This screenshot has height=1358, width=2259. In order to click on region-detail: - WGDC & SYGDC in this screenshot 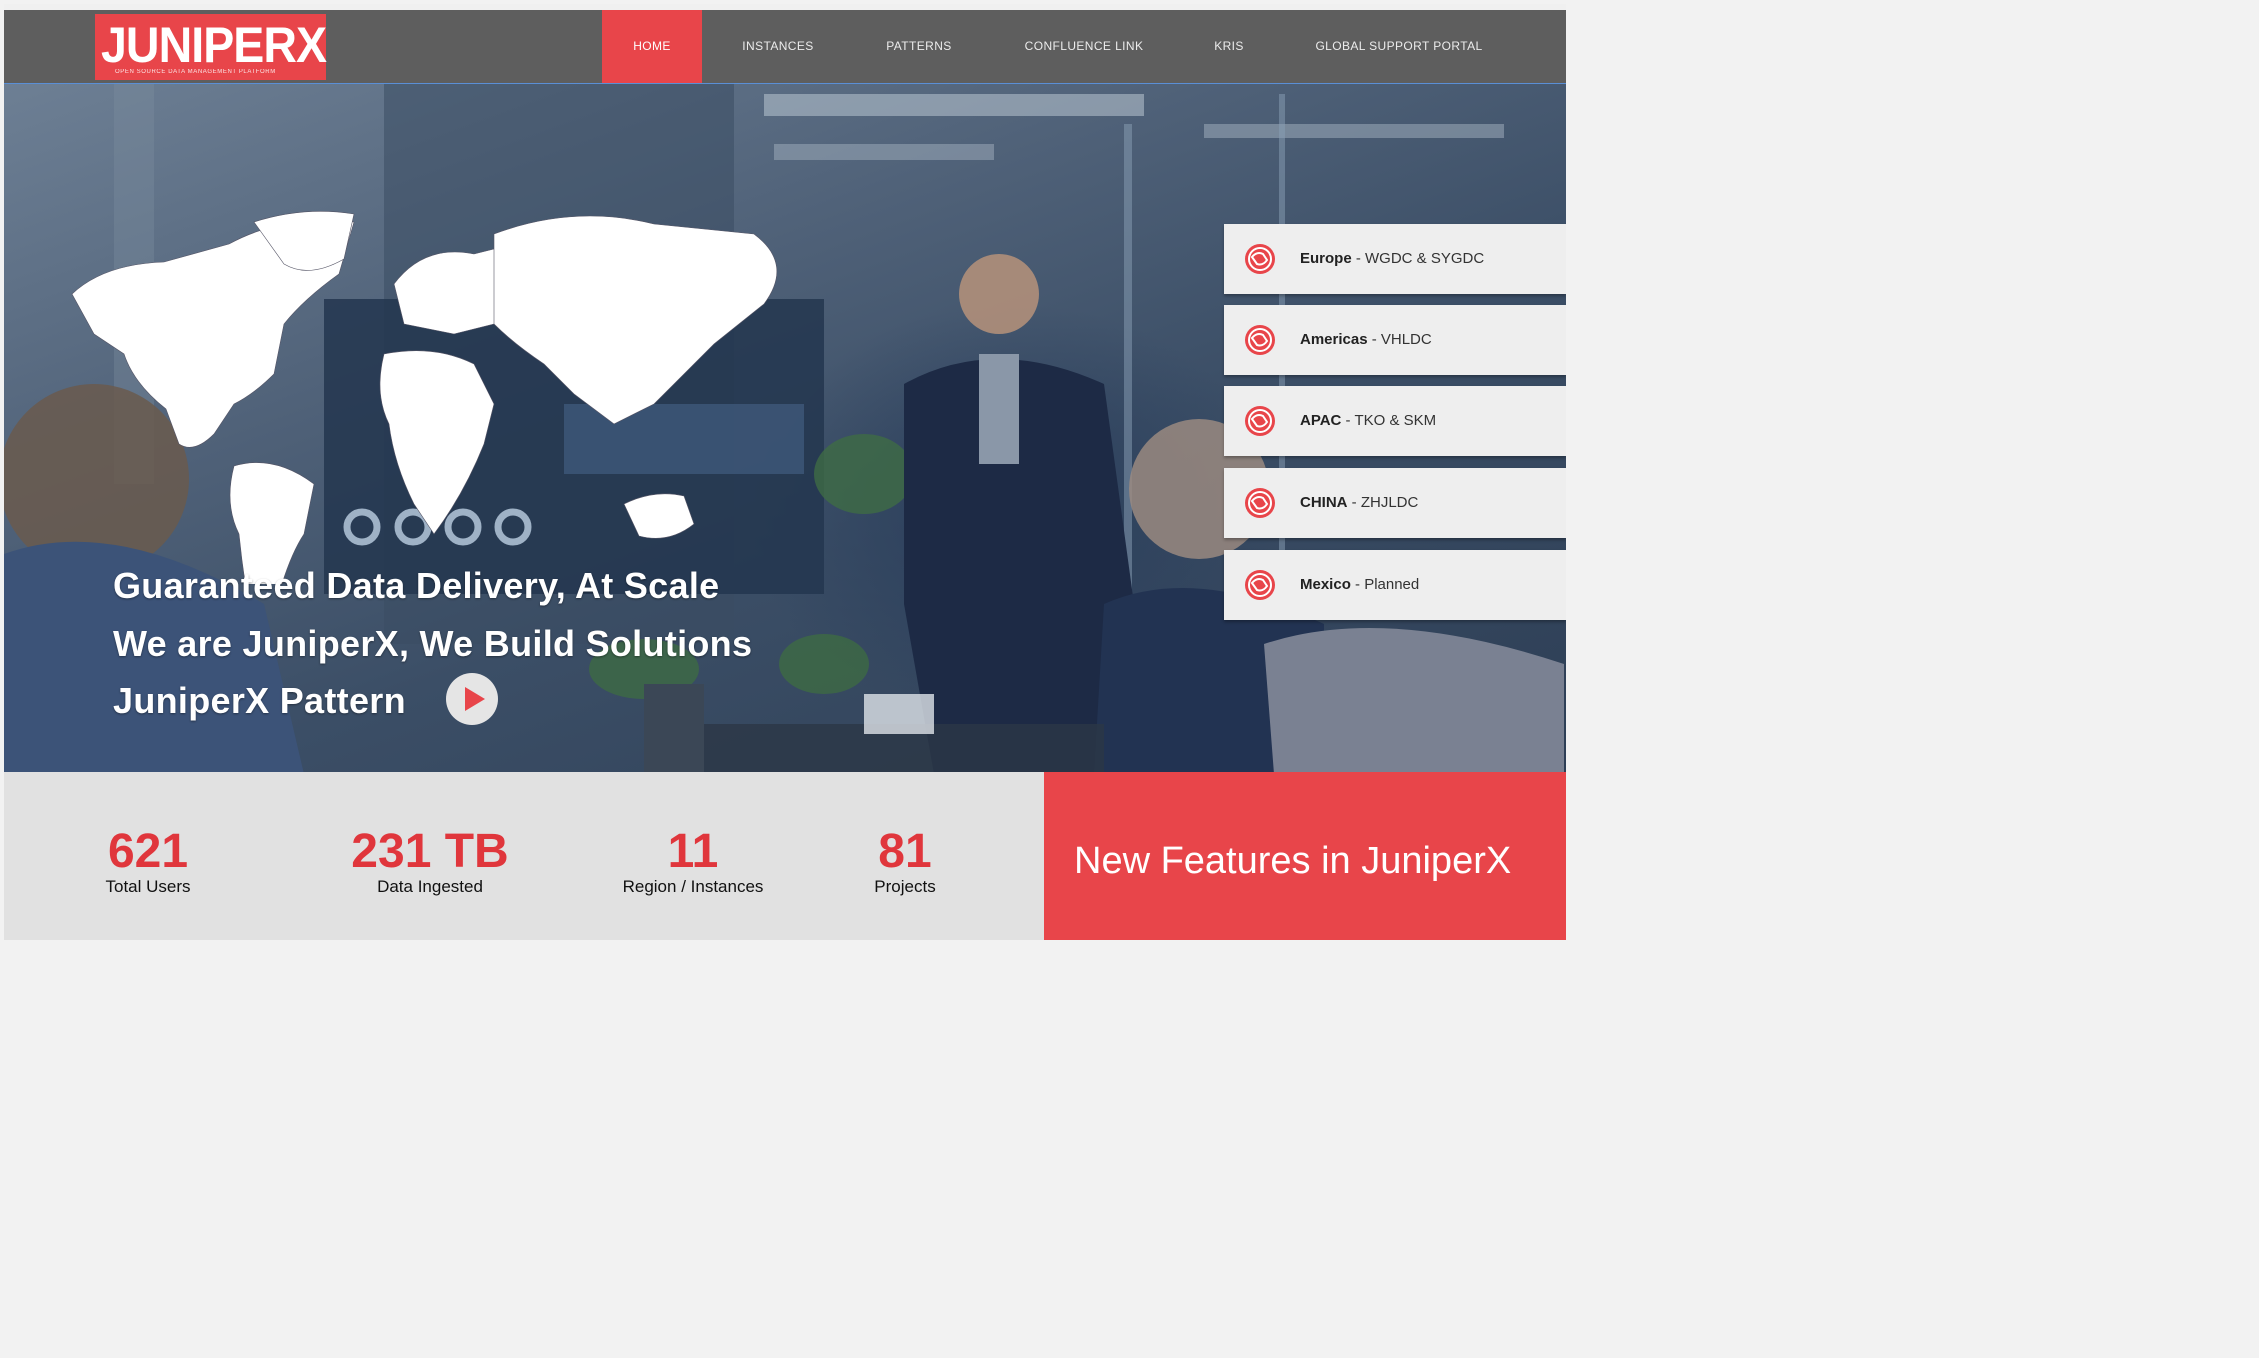, I will do `click(1418, 258)`.